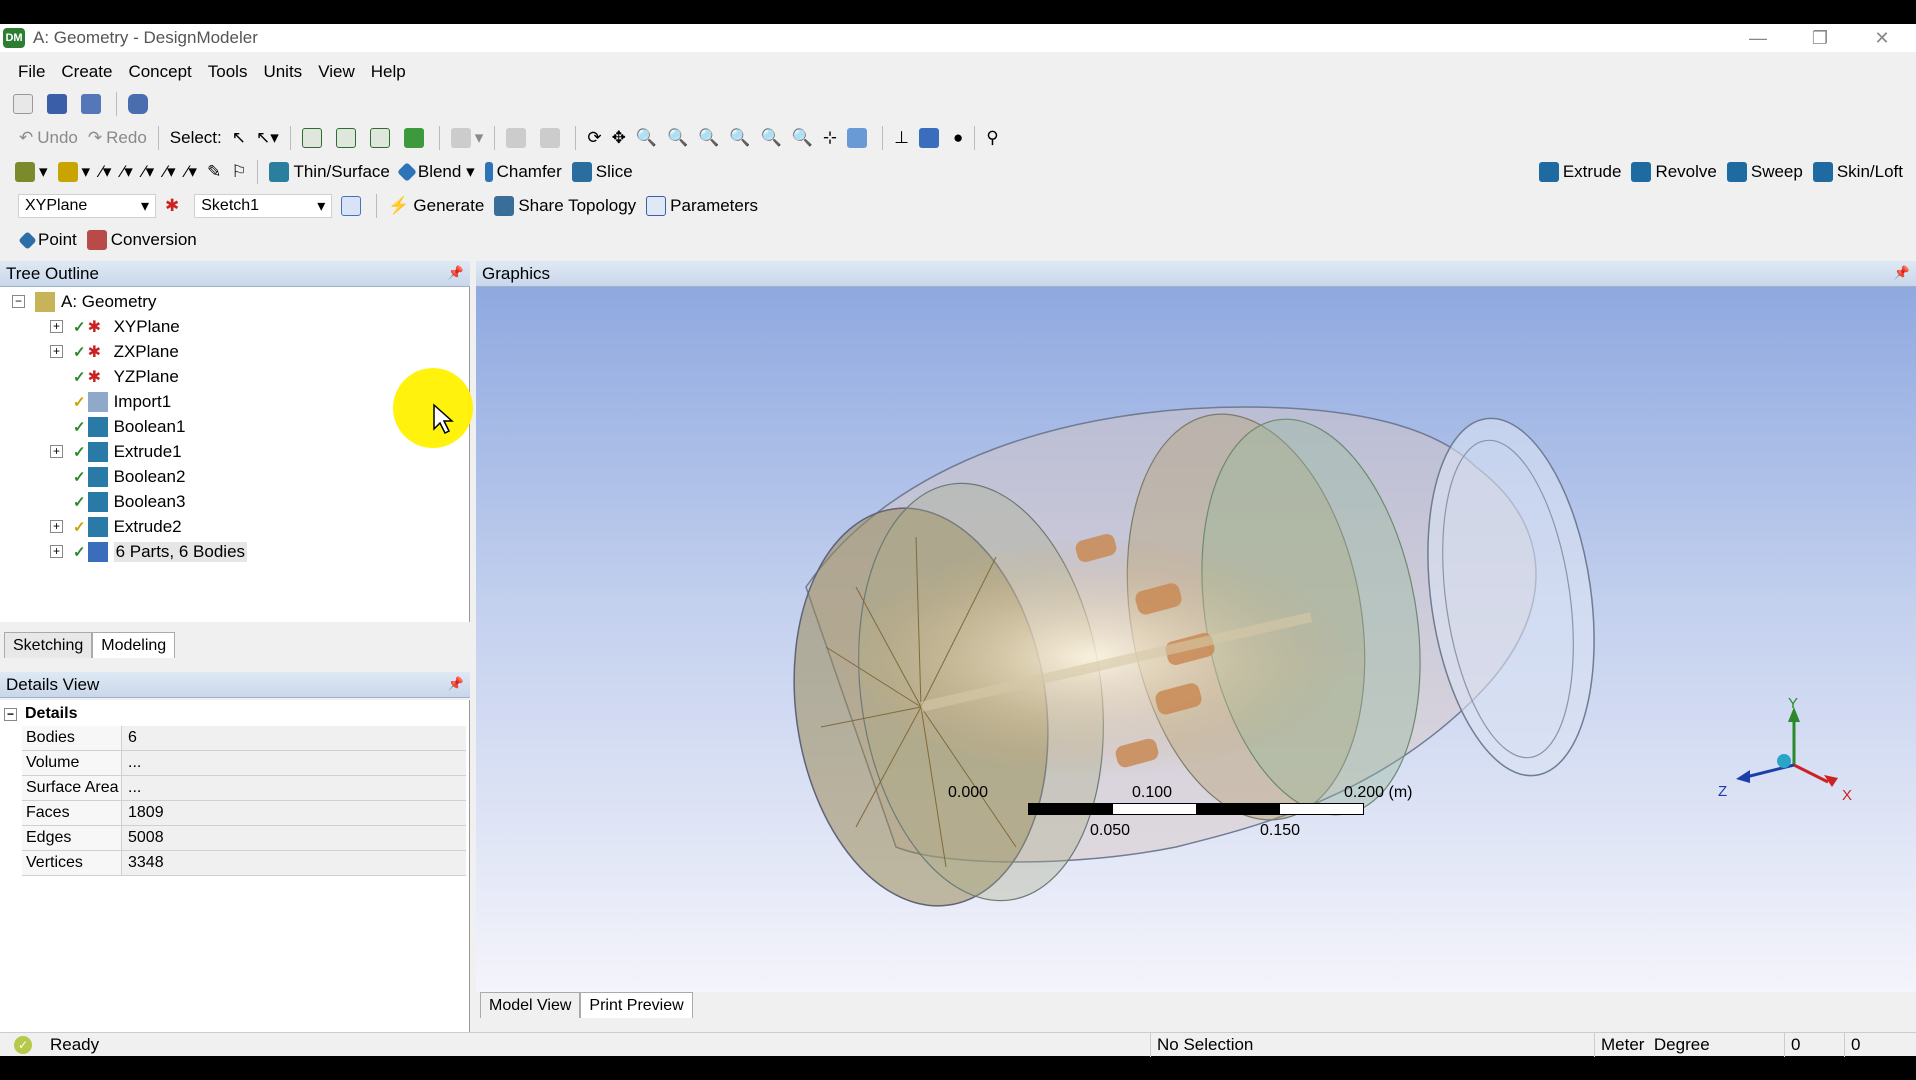 This screenshot has width=1916, height=1080. What do you see at coordinates (602, 172) in the screenshot?
I see `slice-button: Slice` at bounding box center [602, 172].